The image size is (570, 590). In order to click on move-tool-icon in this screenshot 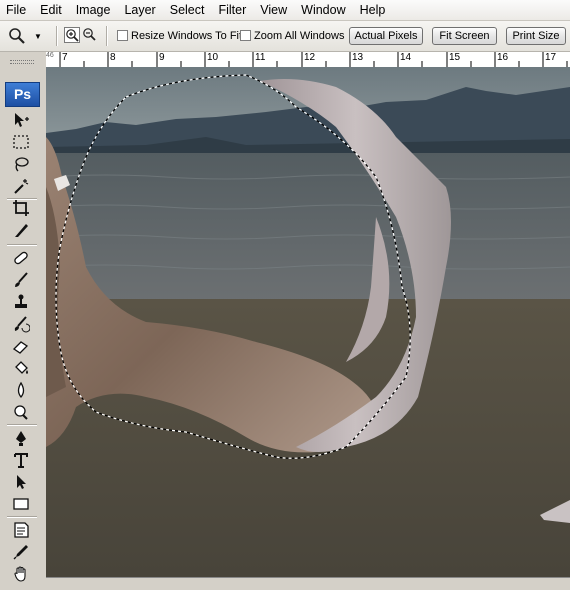, I will do `click(21, 120)`.